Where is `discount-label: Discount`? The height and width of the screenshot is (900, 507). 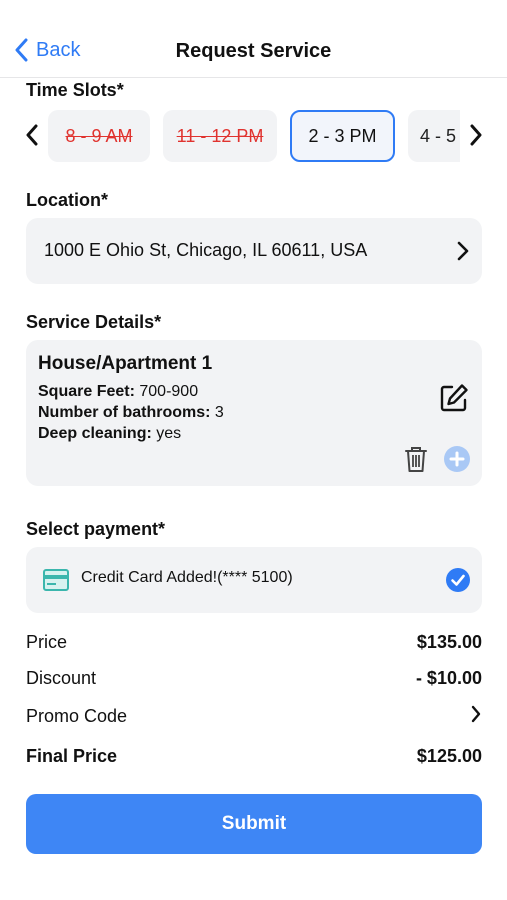
discount-label: Discount is located at coordinates (61, 678).